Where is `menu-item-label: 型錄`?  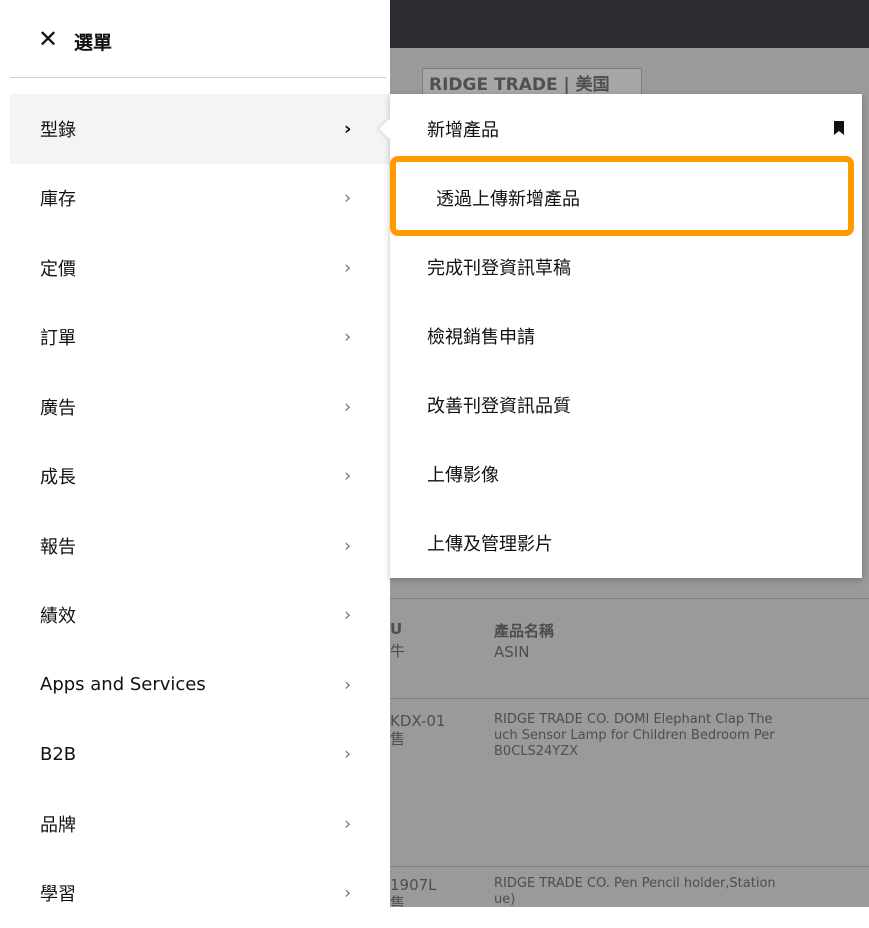 menu-item-label: 型錄 is located at coordinates (58, 129).